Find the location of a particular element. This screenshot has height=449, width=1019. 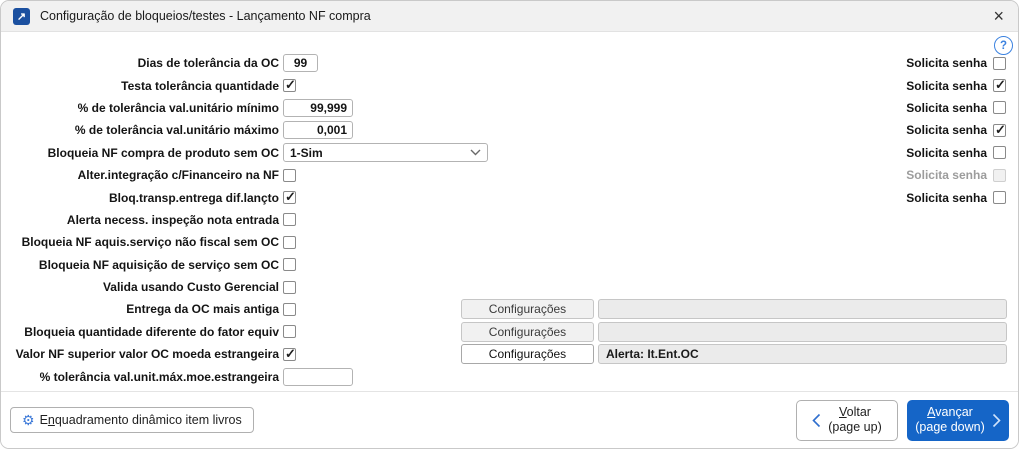

field-label: Entrega da OC mais antiga is located at coordinates (202, 309).